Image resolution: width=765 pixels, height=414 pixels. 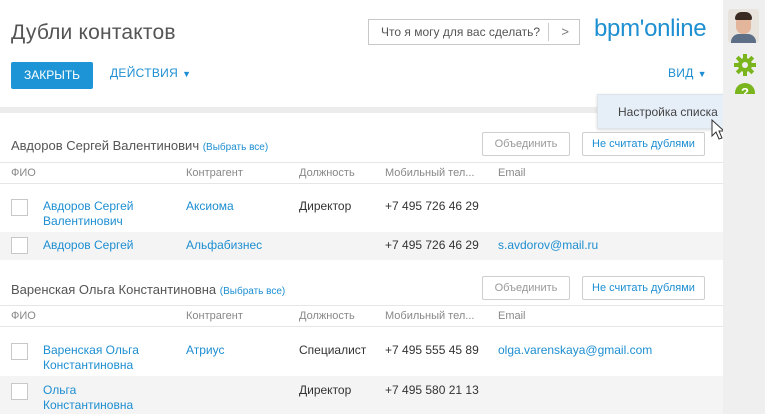 I want to click on account-link: Альфабизнес, so click(x=224, y=245).